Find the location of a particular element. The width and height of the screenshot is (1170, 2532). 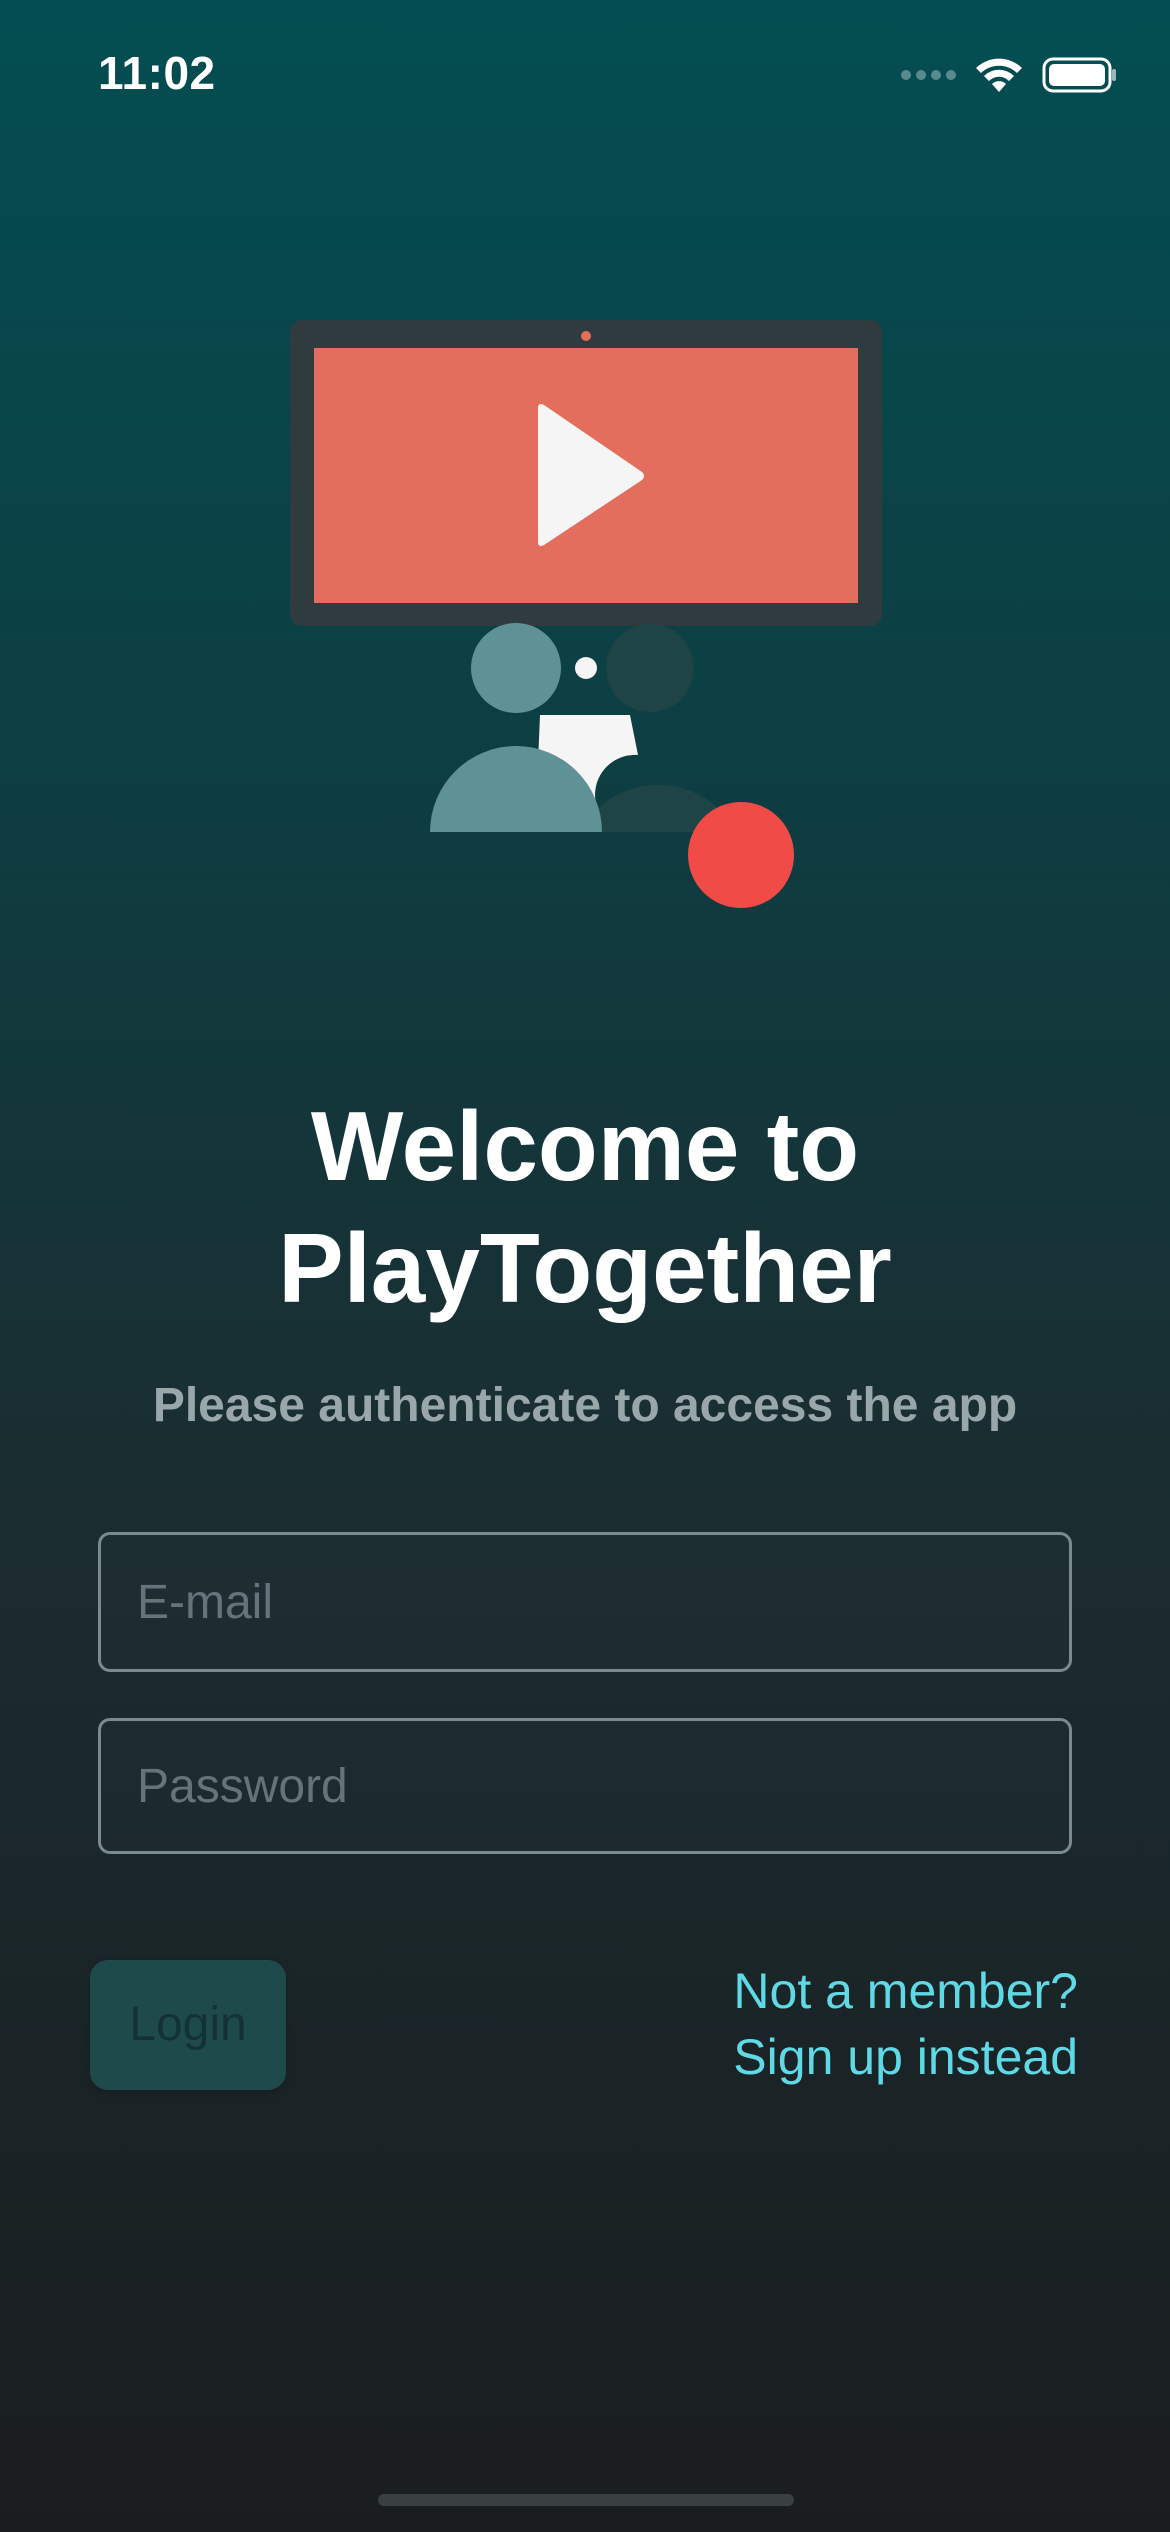

password-input is located at coordinates (585, 1786).